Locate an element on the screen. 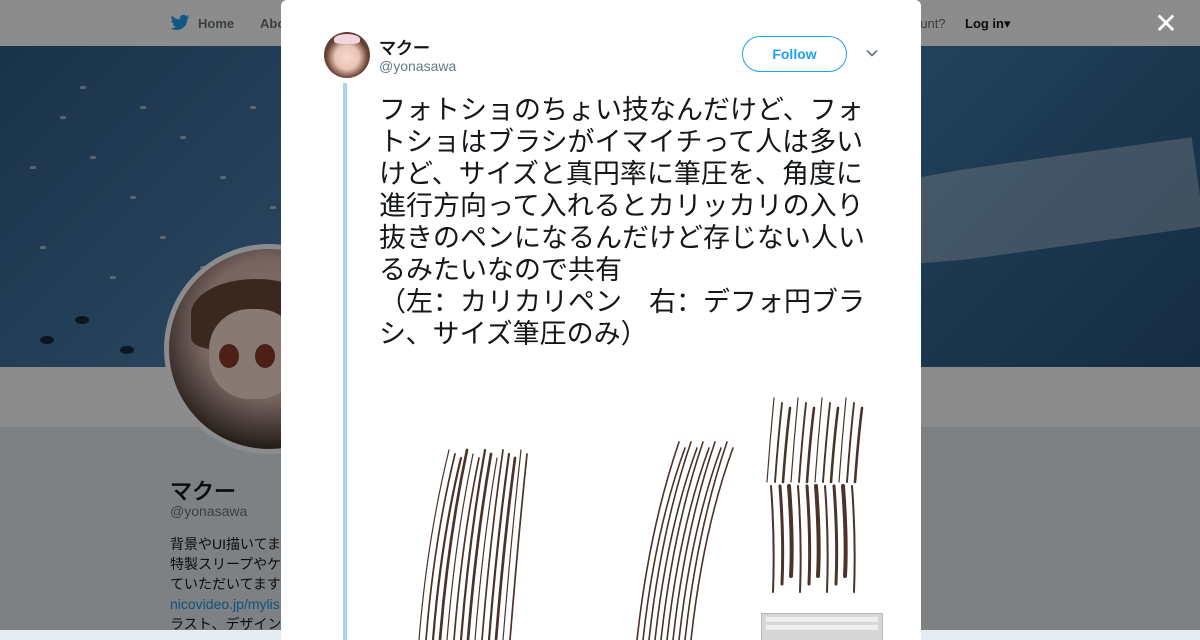 The image size is (1200, 640). brush-stroke-illustration is located at coordinates (641, 518).